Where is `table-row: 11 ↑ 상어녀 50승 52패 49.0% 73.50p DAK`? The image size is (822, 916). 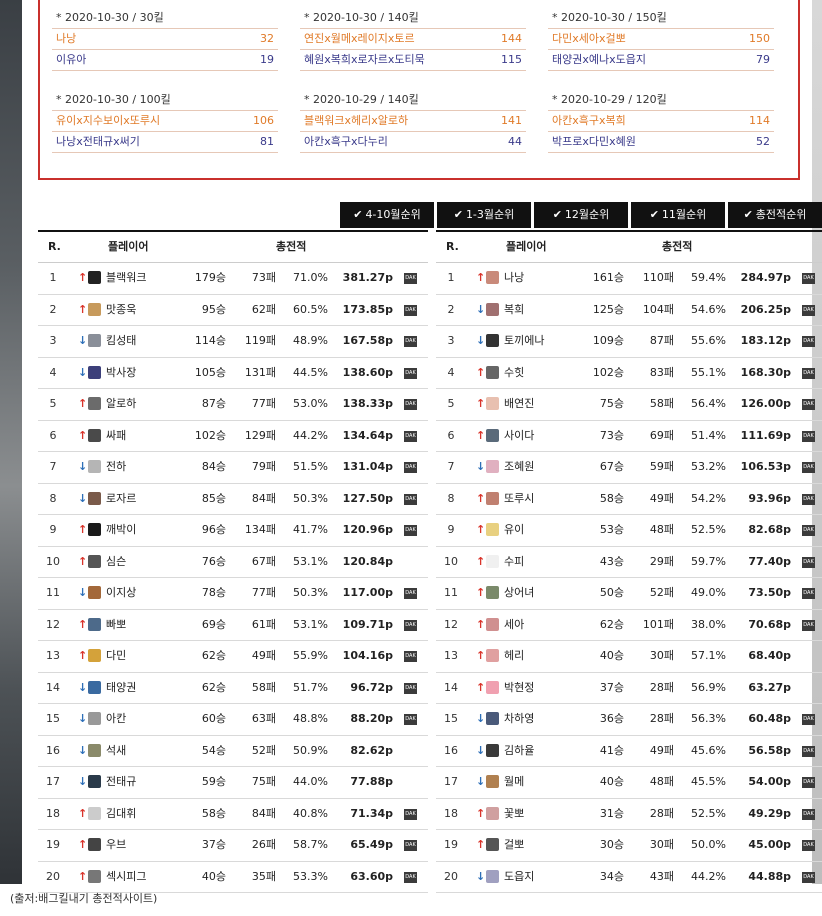 table-row: 11 ↑ 상어녀 50승 52패 49.0% 73.50p DAK is located at coordinates (629, 594).